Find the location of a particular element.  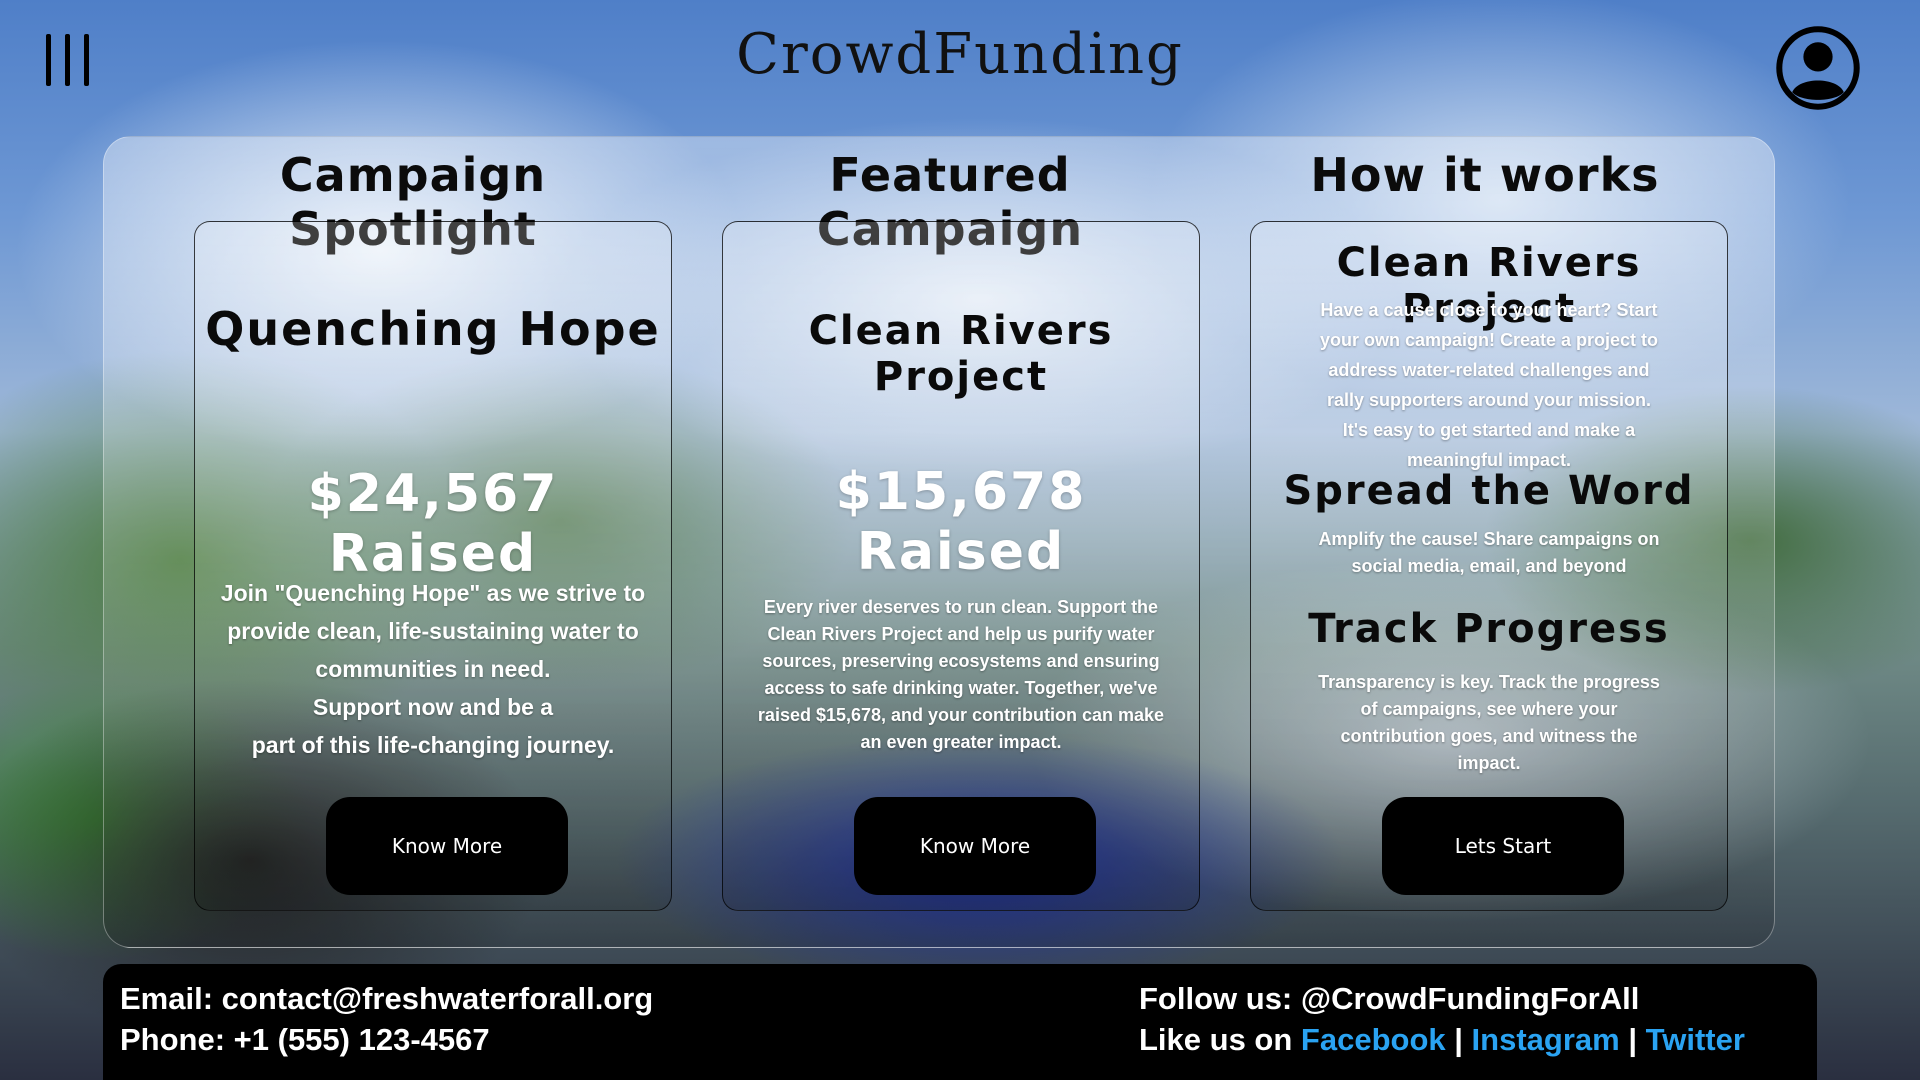

instagram-link: Instagram is located at coordinates (1546, 1039).